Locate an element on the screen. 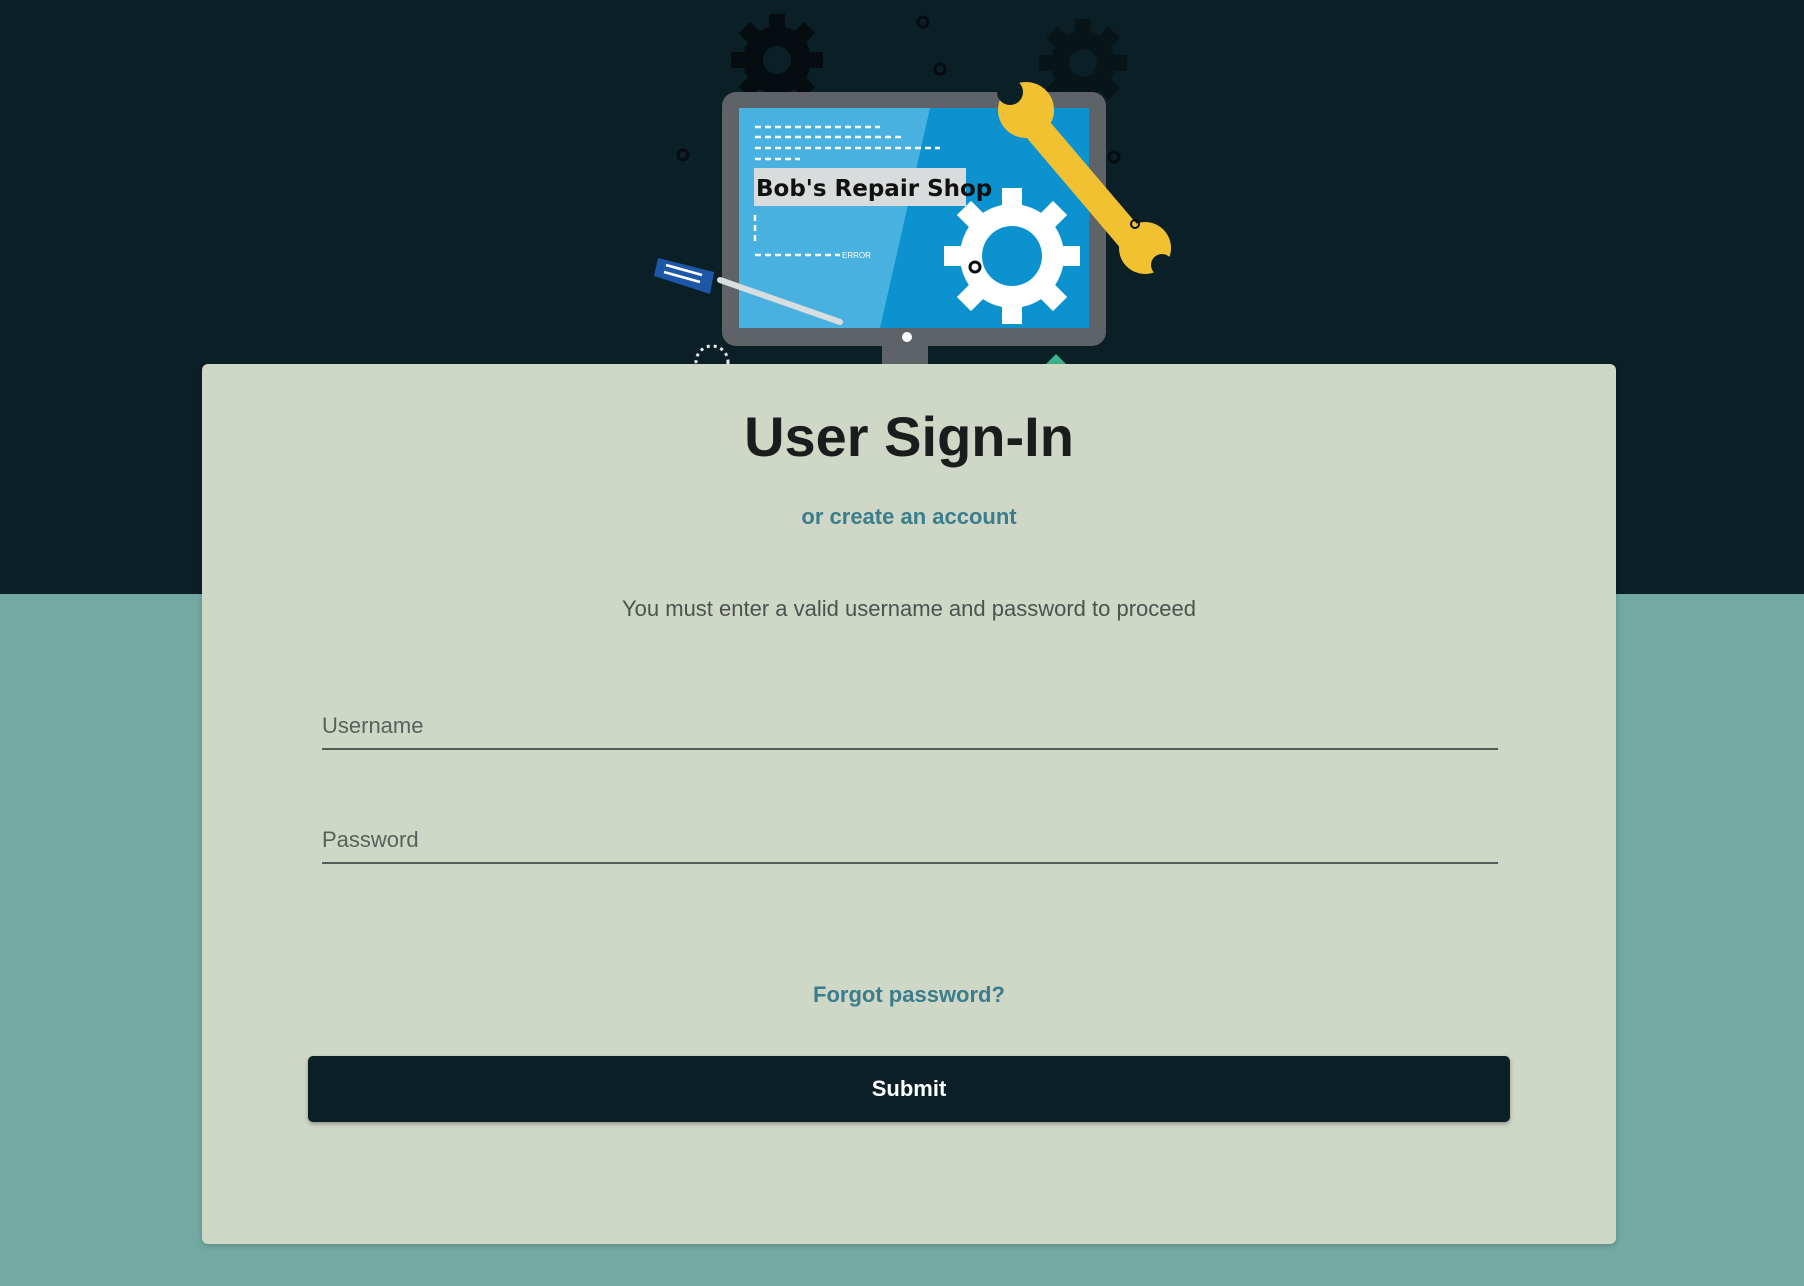  username-input is located at coordinates (910, 726).